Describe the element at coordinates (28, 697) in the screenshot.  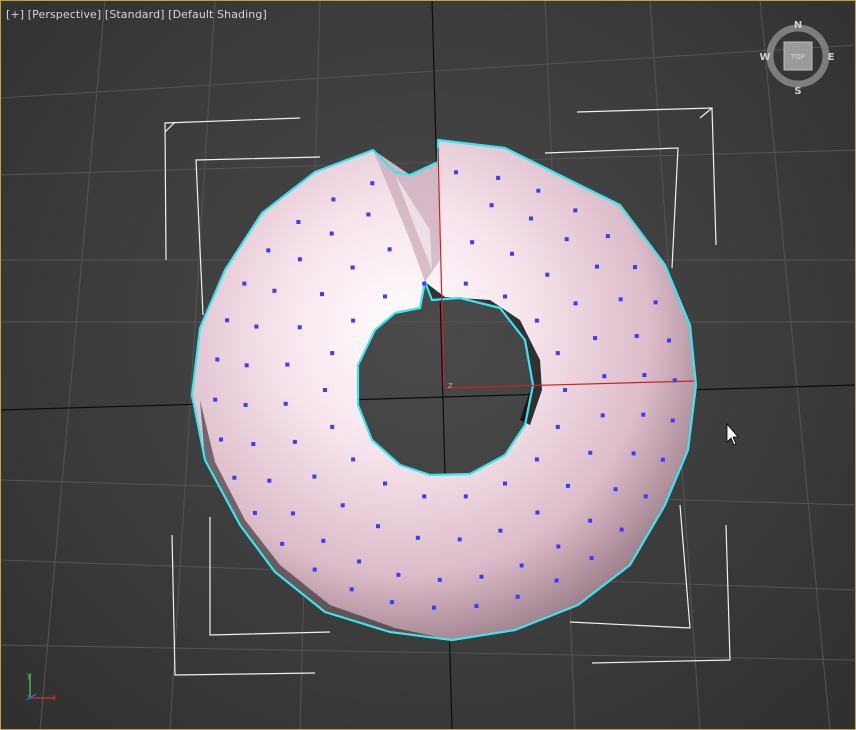
I see `tripod-z-label: z` at that location.